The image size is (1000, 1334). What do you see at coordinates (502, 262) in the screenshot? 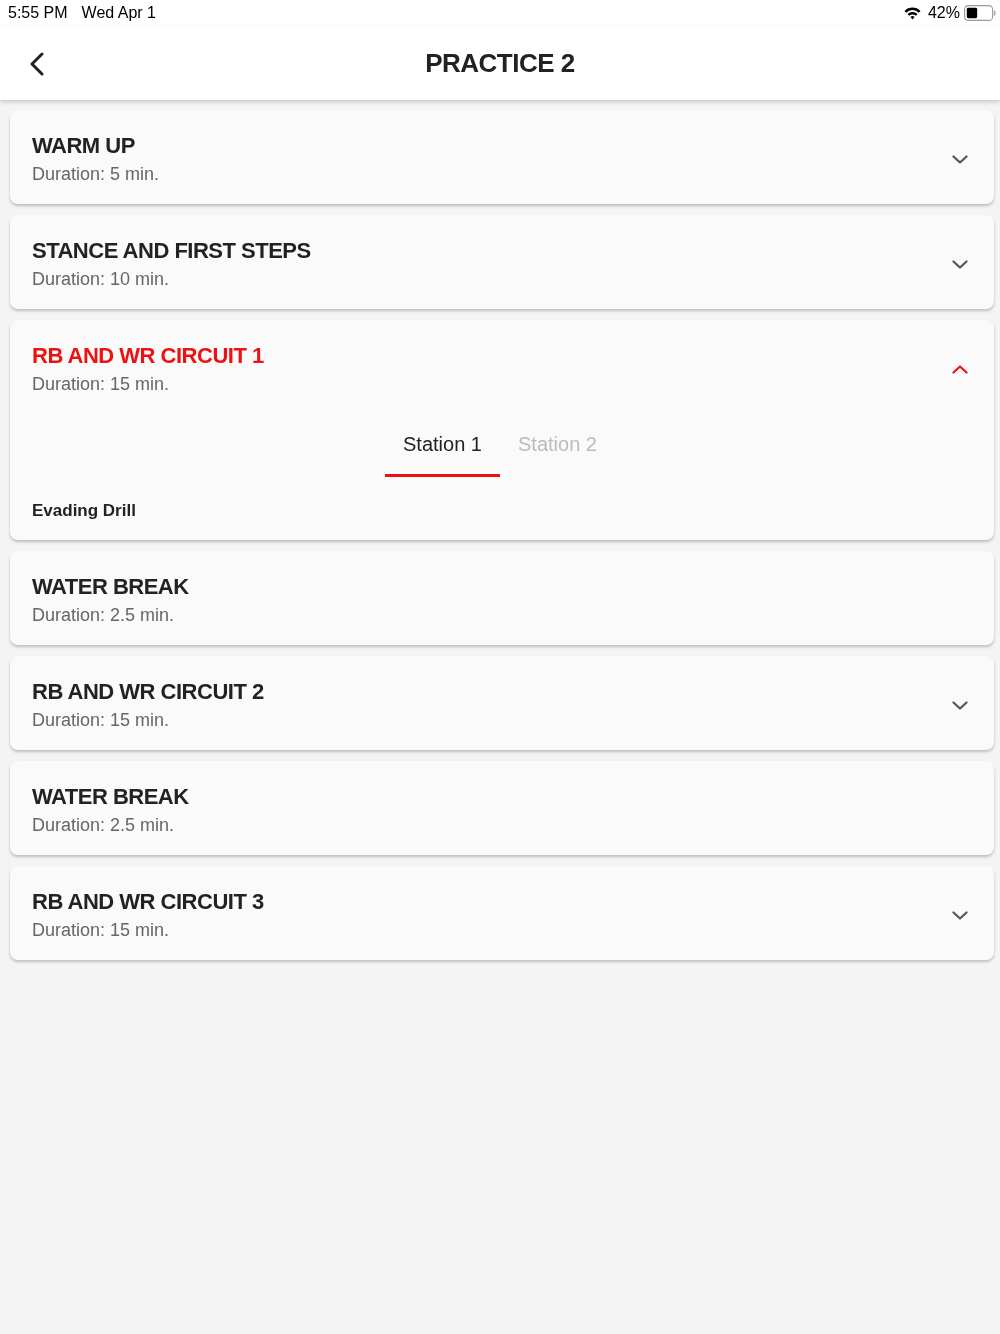
I see `section-card: STANCE AND FIRST STEPS Duration: 10 min.` at bounding box center [502, 262].